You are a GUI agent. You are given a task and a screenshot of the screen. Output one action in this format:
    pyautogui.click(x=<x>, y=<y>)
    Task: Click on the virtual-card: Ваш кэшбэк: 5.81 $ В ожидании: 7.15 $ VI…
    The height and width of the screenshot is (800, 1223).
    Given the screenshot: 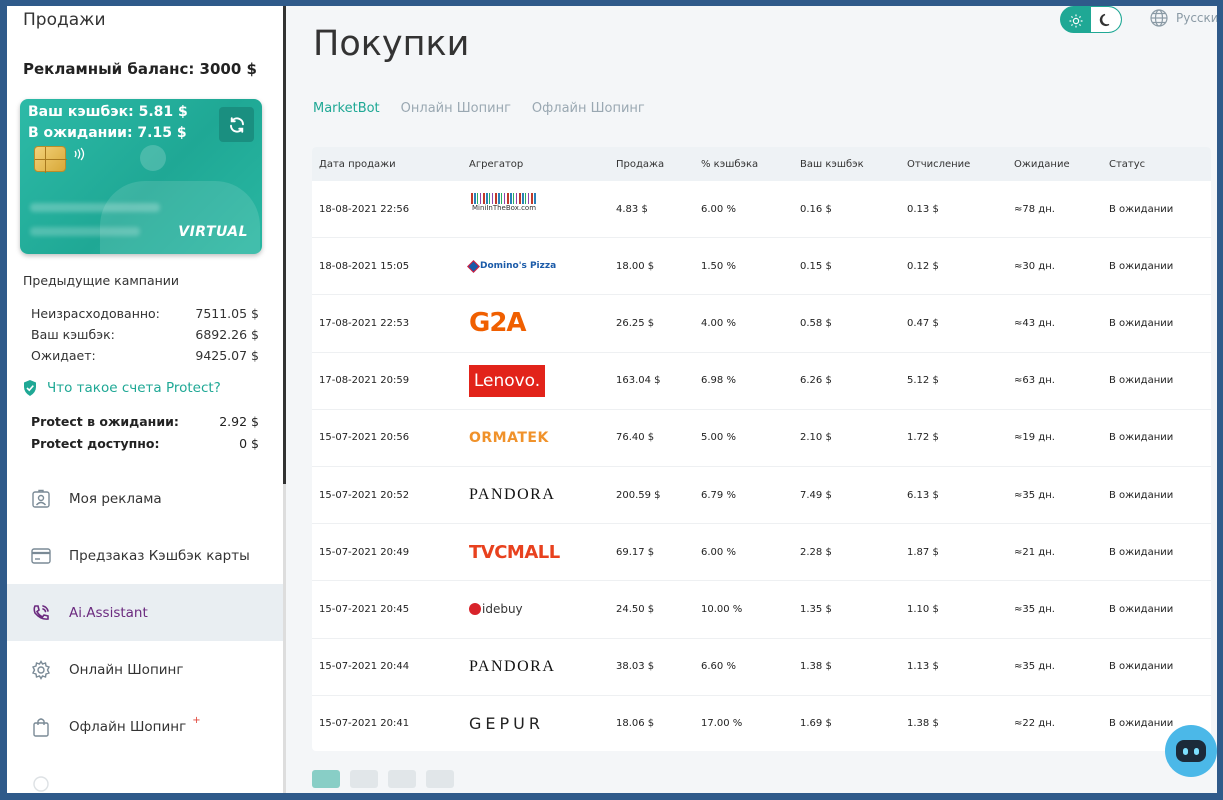 What is the action you would take?
    pyautogui.click(x=141, y=176)
    